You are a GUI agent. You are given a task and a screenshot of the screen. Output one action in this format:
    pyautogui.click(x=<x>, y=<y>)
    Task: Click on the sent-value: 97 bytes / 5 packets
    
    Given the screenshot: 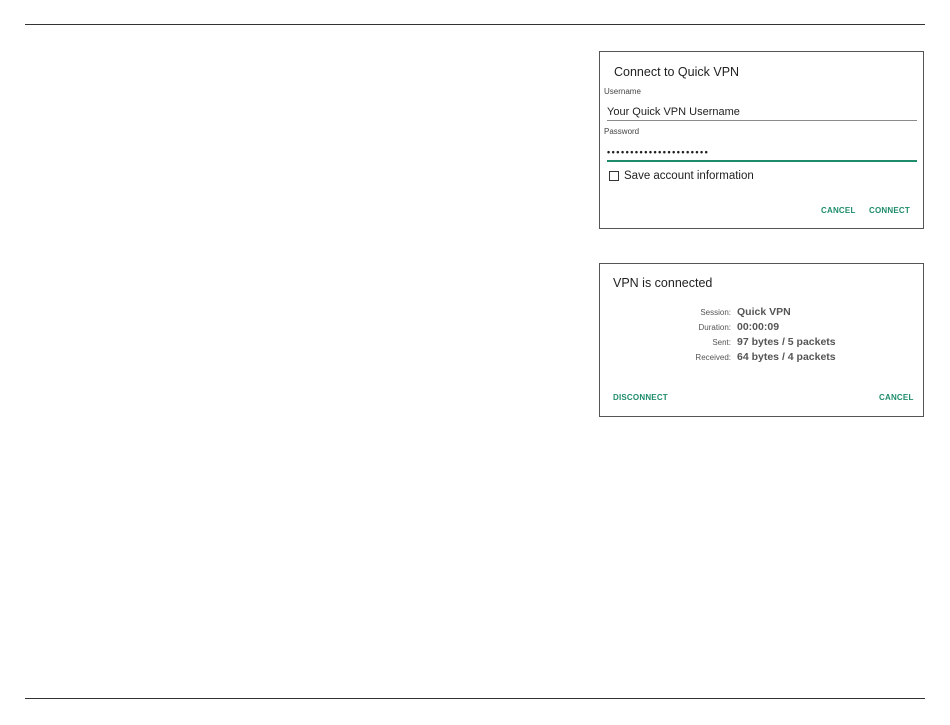 What is the action you would take?
    pyautogui.click(x=786, y=342)
    